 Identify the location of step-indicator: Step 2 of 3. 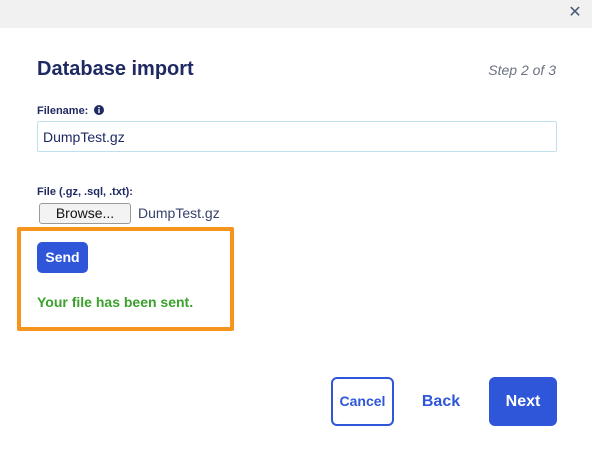
(522, 70).